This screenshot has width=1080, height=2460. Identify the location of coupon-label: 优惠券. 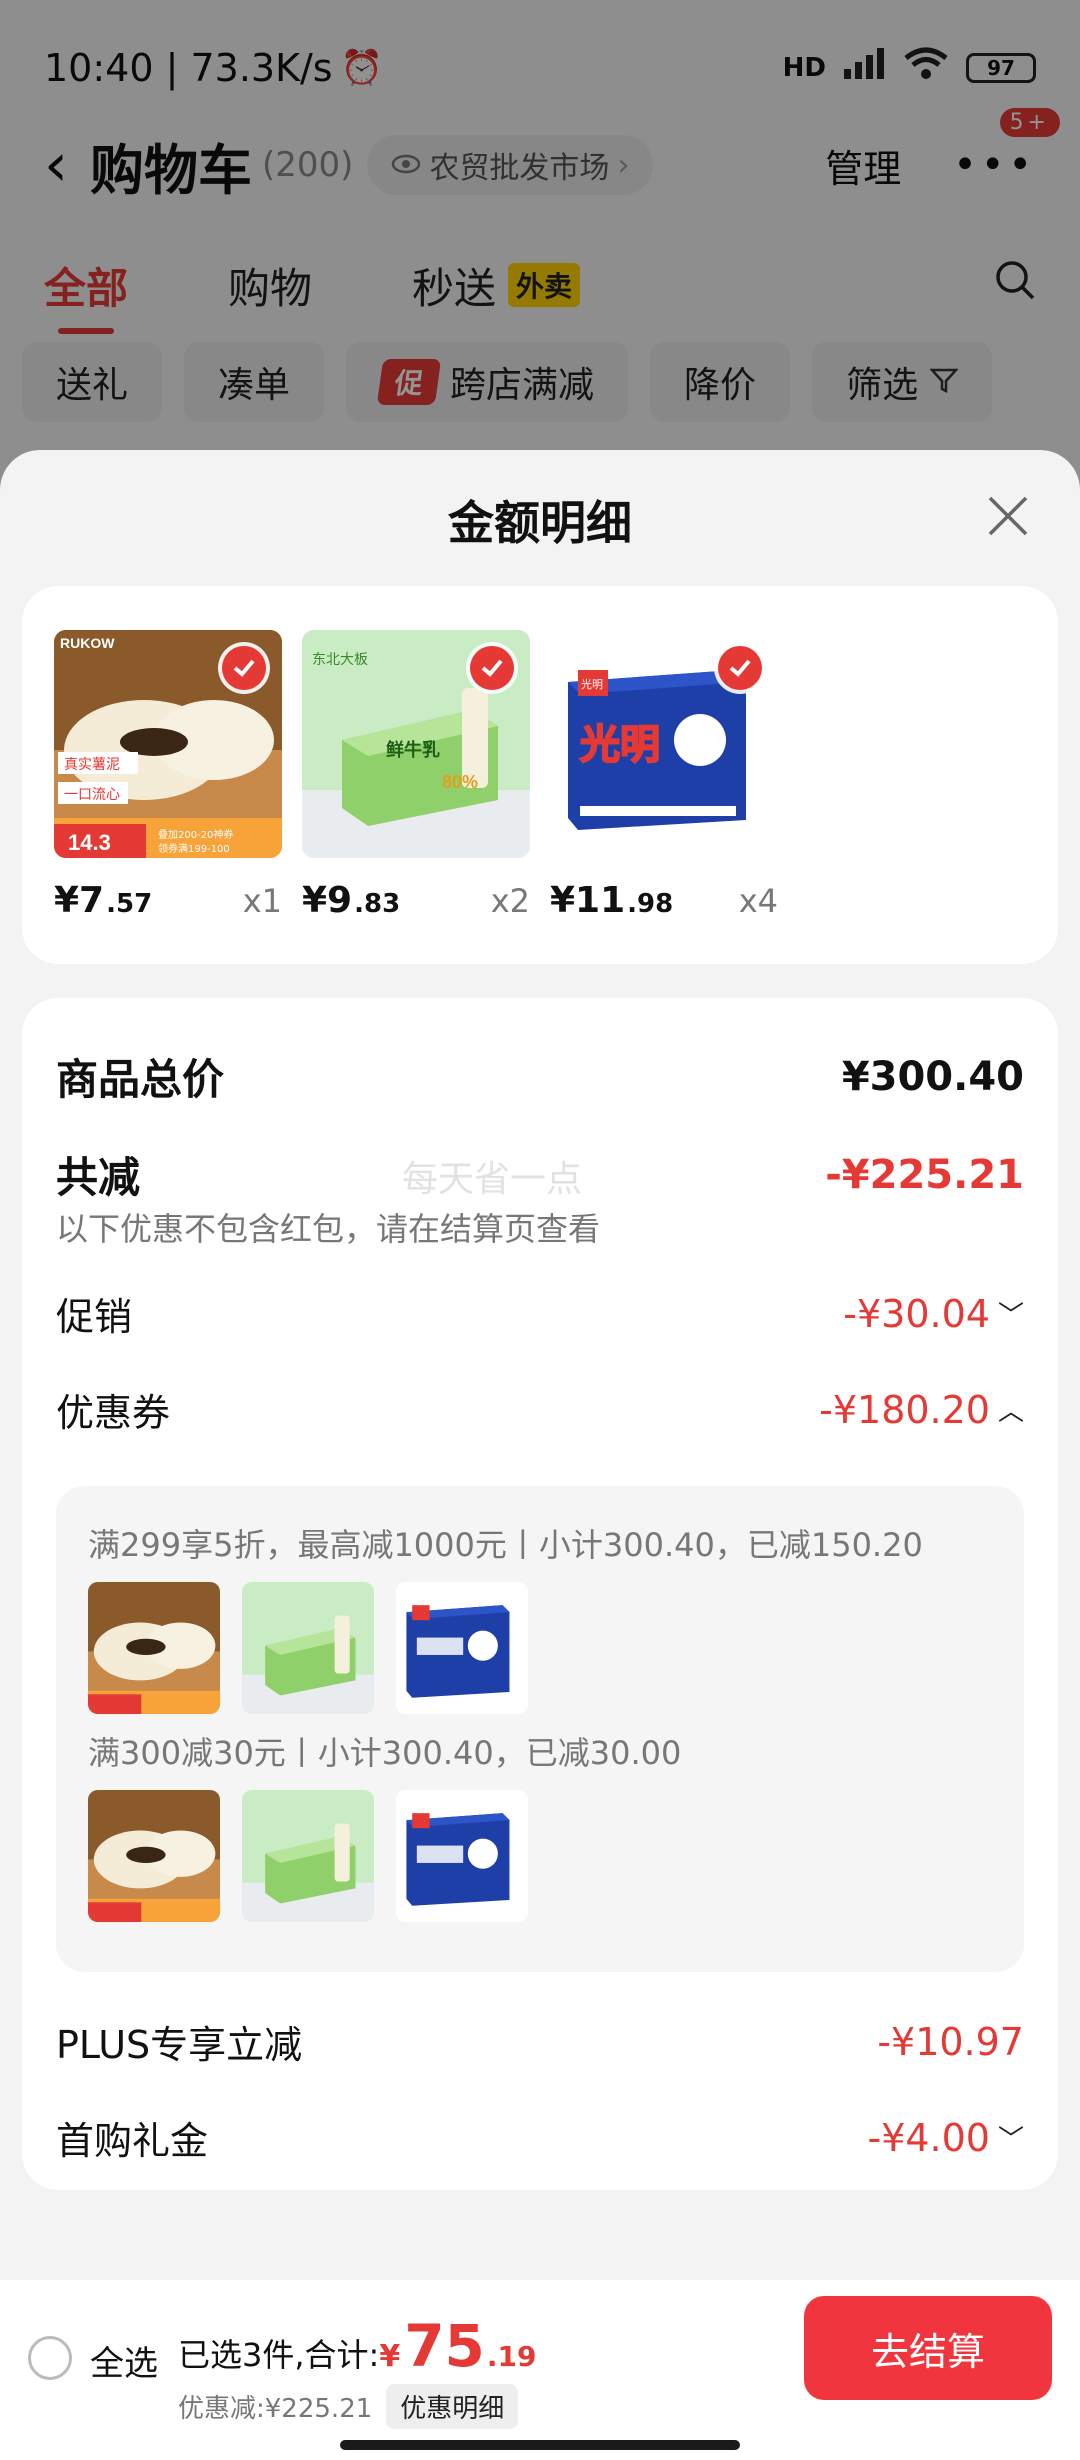
(113, 1413).